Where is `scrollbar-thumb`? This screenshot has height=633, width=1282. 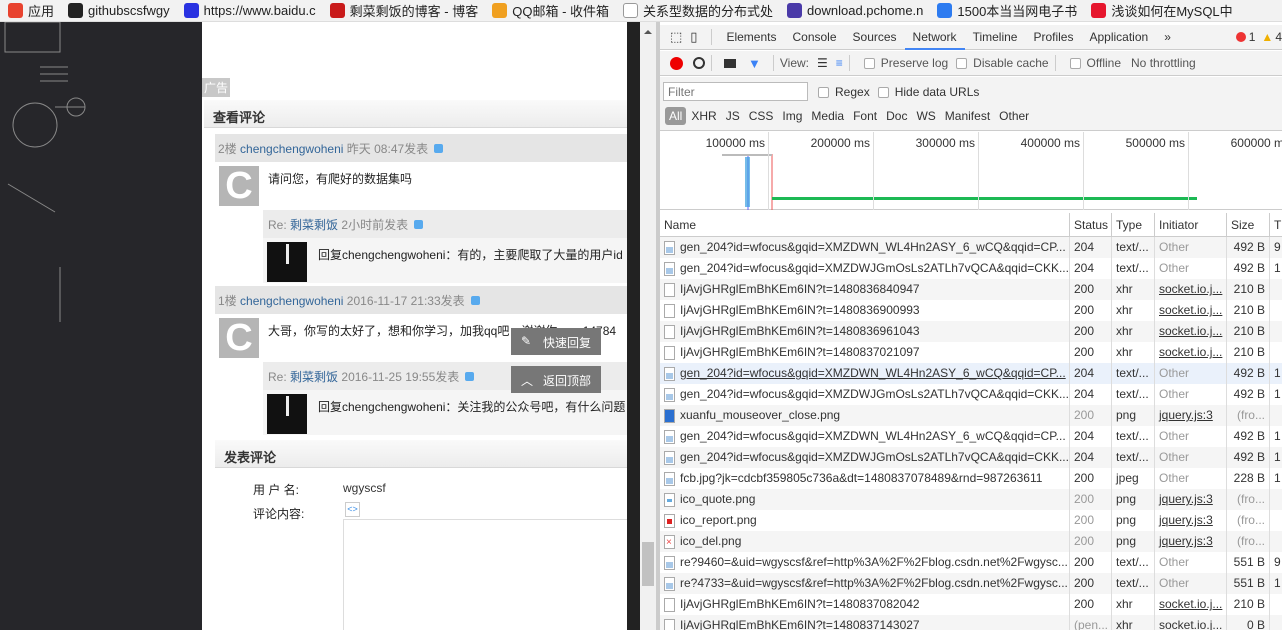 scrollbar-thumb is located at coordinates (648, 564).